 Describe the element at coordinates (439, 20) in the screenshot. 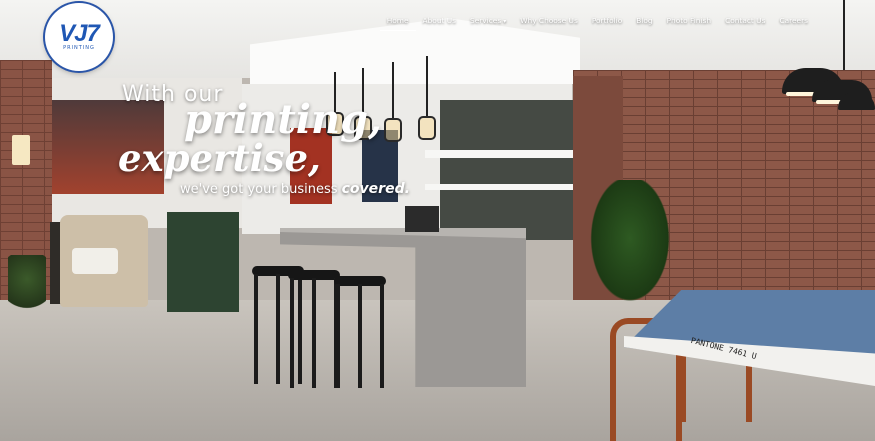

I see `nav-about-us: About Us` at that location.